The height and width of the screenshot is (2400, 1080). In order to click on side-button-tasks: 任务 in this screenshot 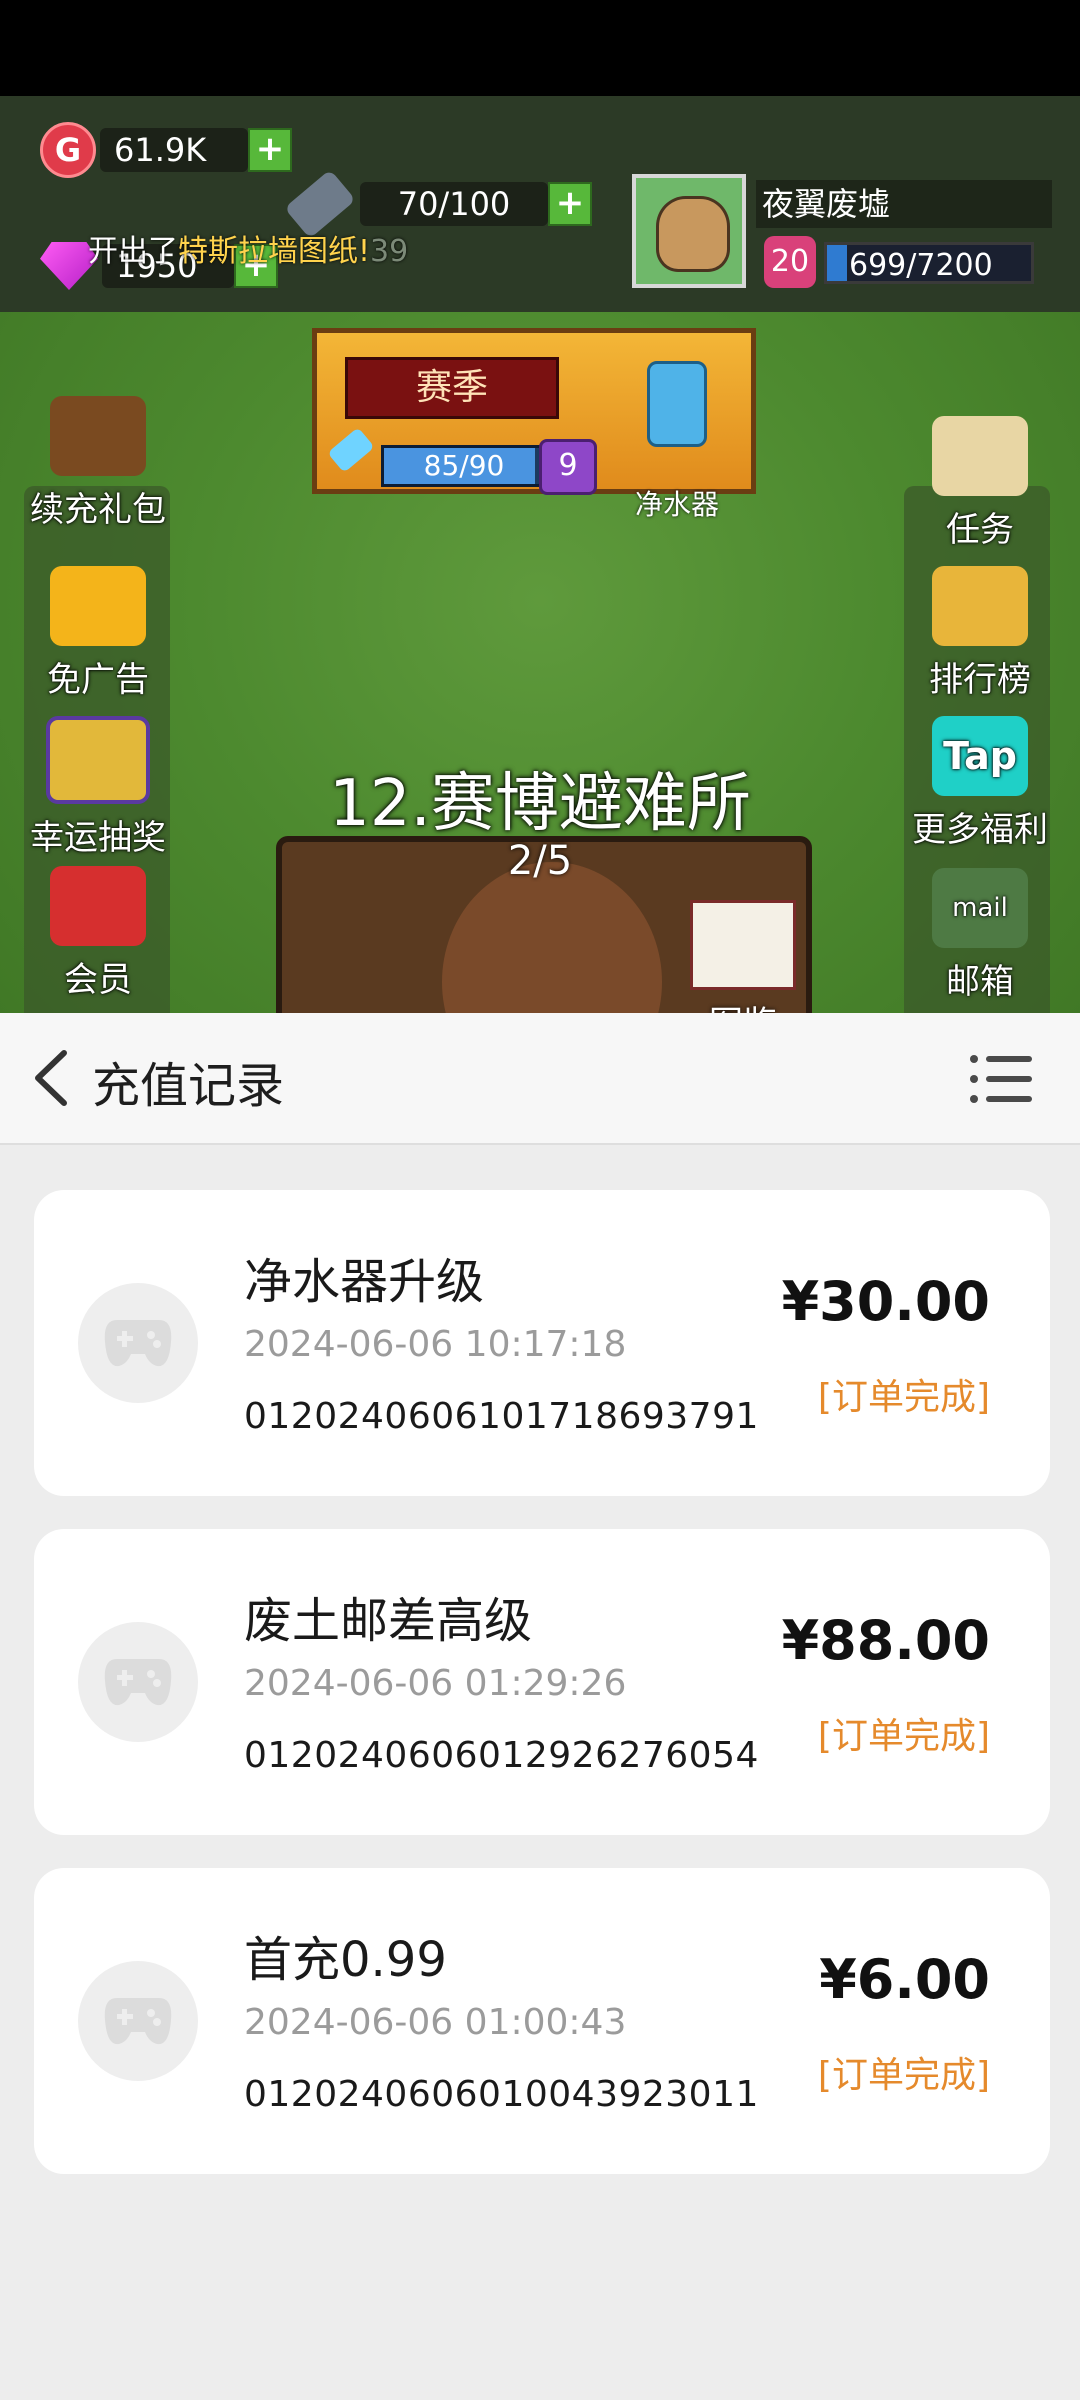, I will do `click(980, 483)`.